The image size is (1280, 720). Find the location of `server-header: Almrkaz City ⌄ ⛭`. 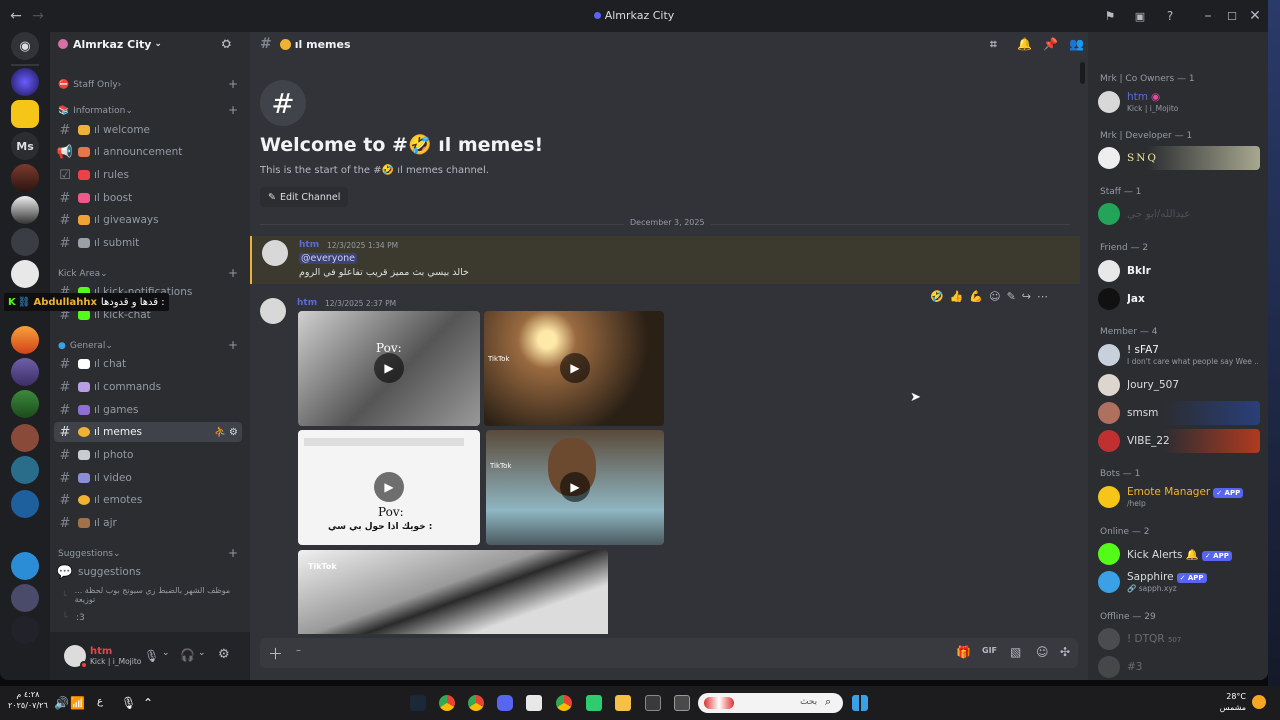

server-header: Almrkaz City ⌄ ⛭ is located at coordinates (150, 44).